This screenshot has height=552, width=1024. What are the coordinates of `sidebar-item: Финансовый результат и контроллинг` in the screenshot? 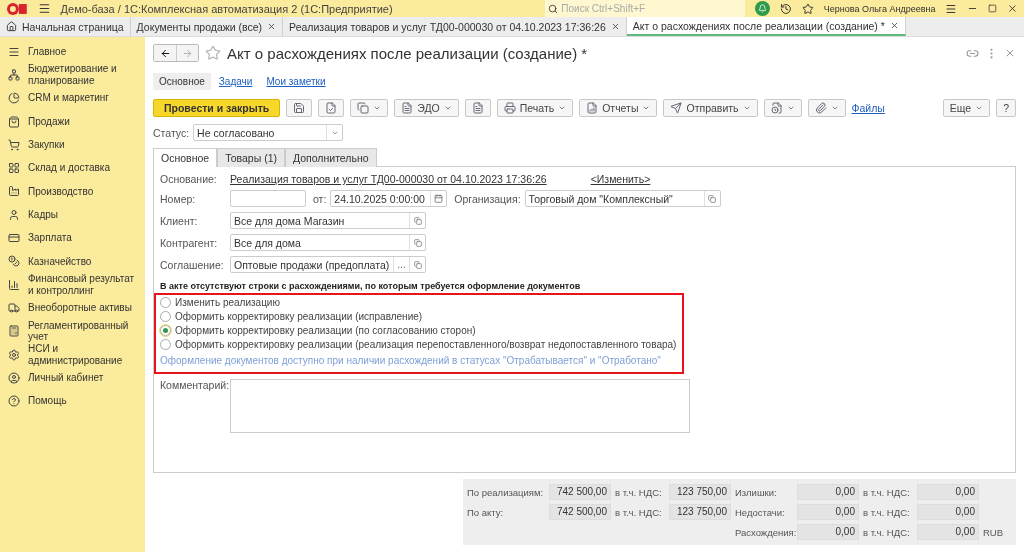 It's located at (72, 284).